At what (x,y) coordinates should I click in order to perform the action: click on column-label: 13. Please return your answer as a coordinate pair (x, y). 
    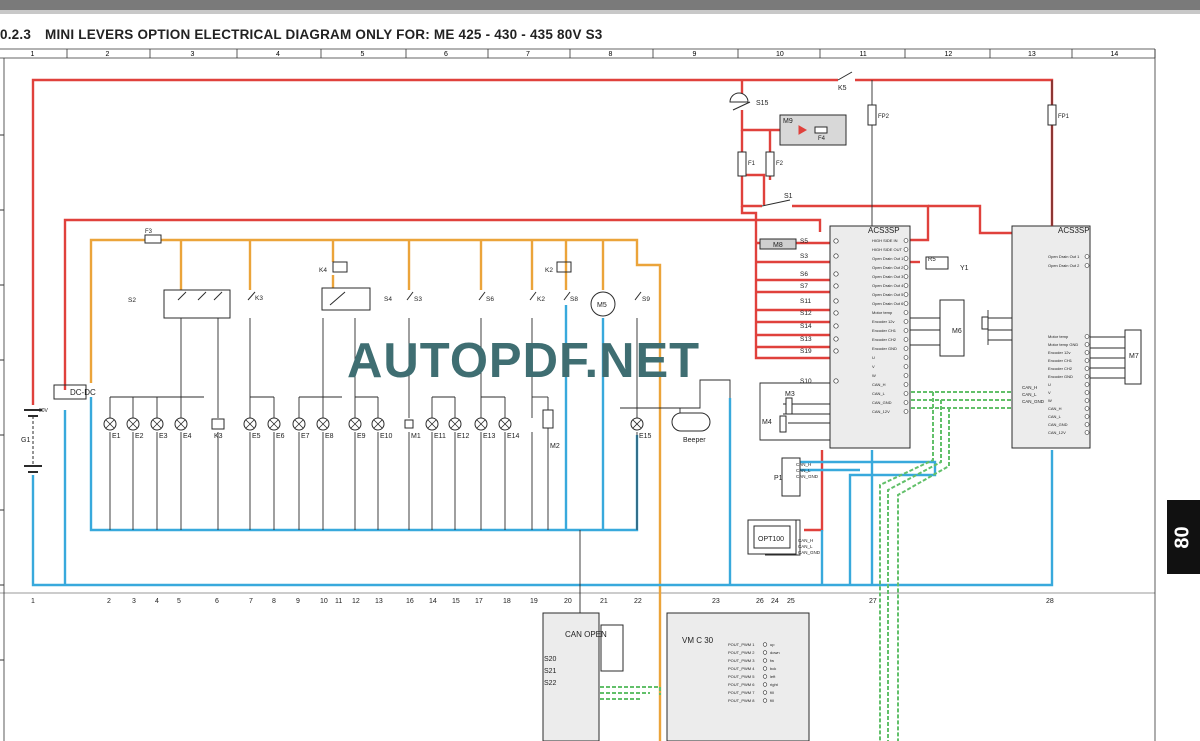
    Looking at the image, I should click on (1032, 54).